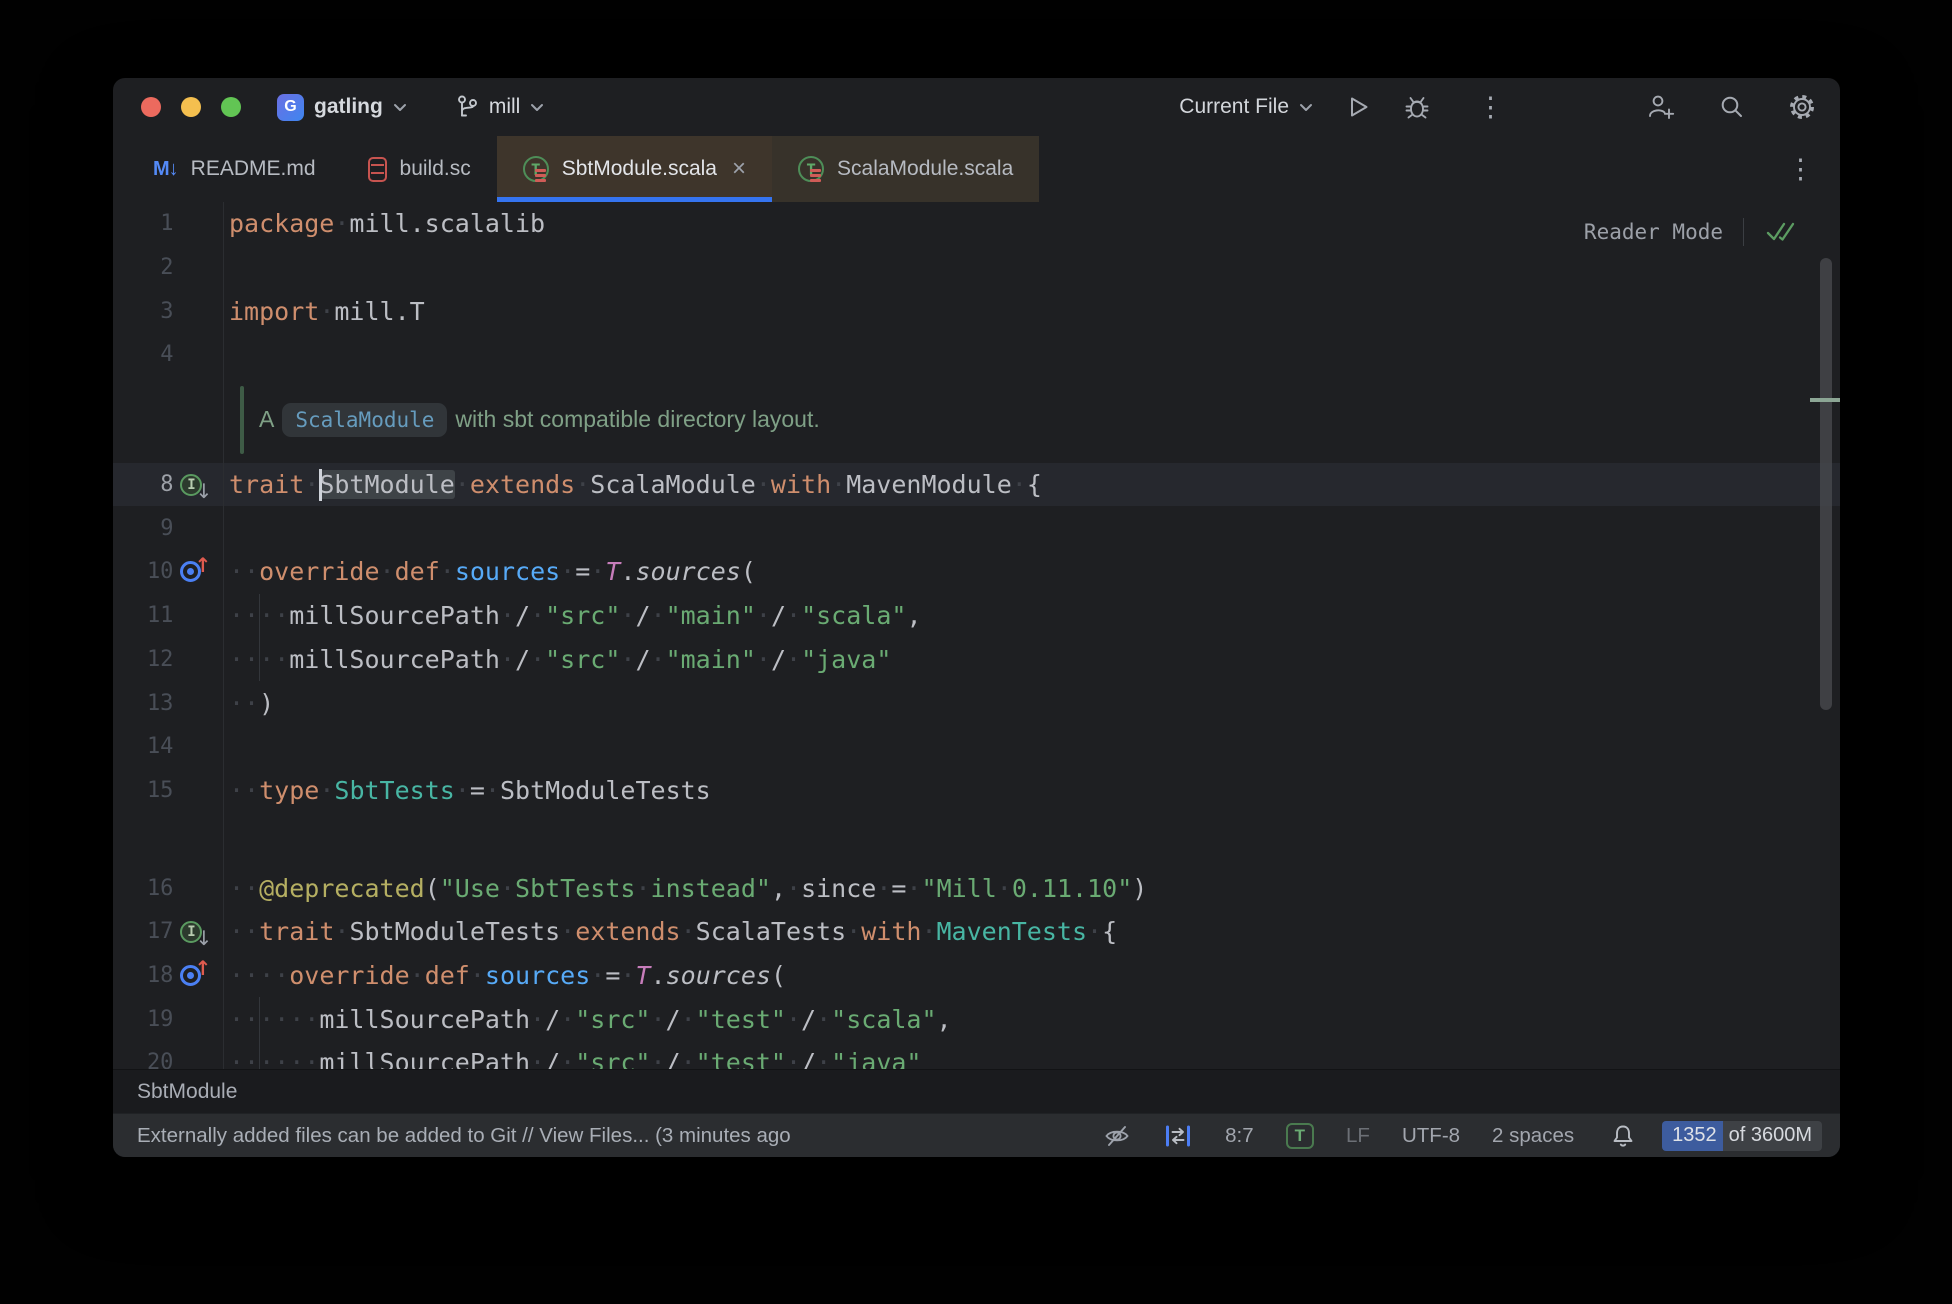  What do you see at coordinates (1178, 1136) in the screenshot?
I see `sync-columns-icon` at bounding box center [1178, 1136].